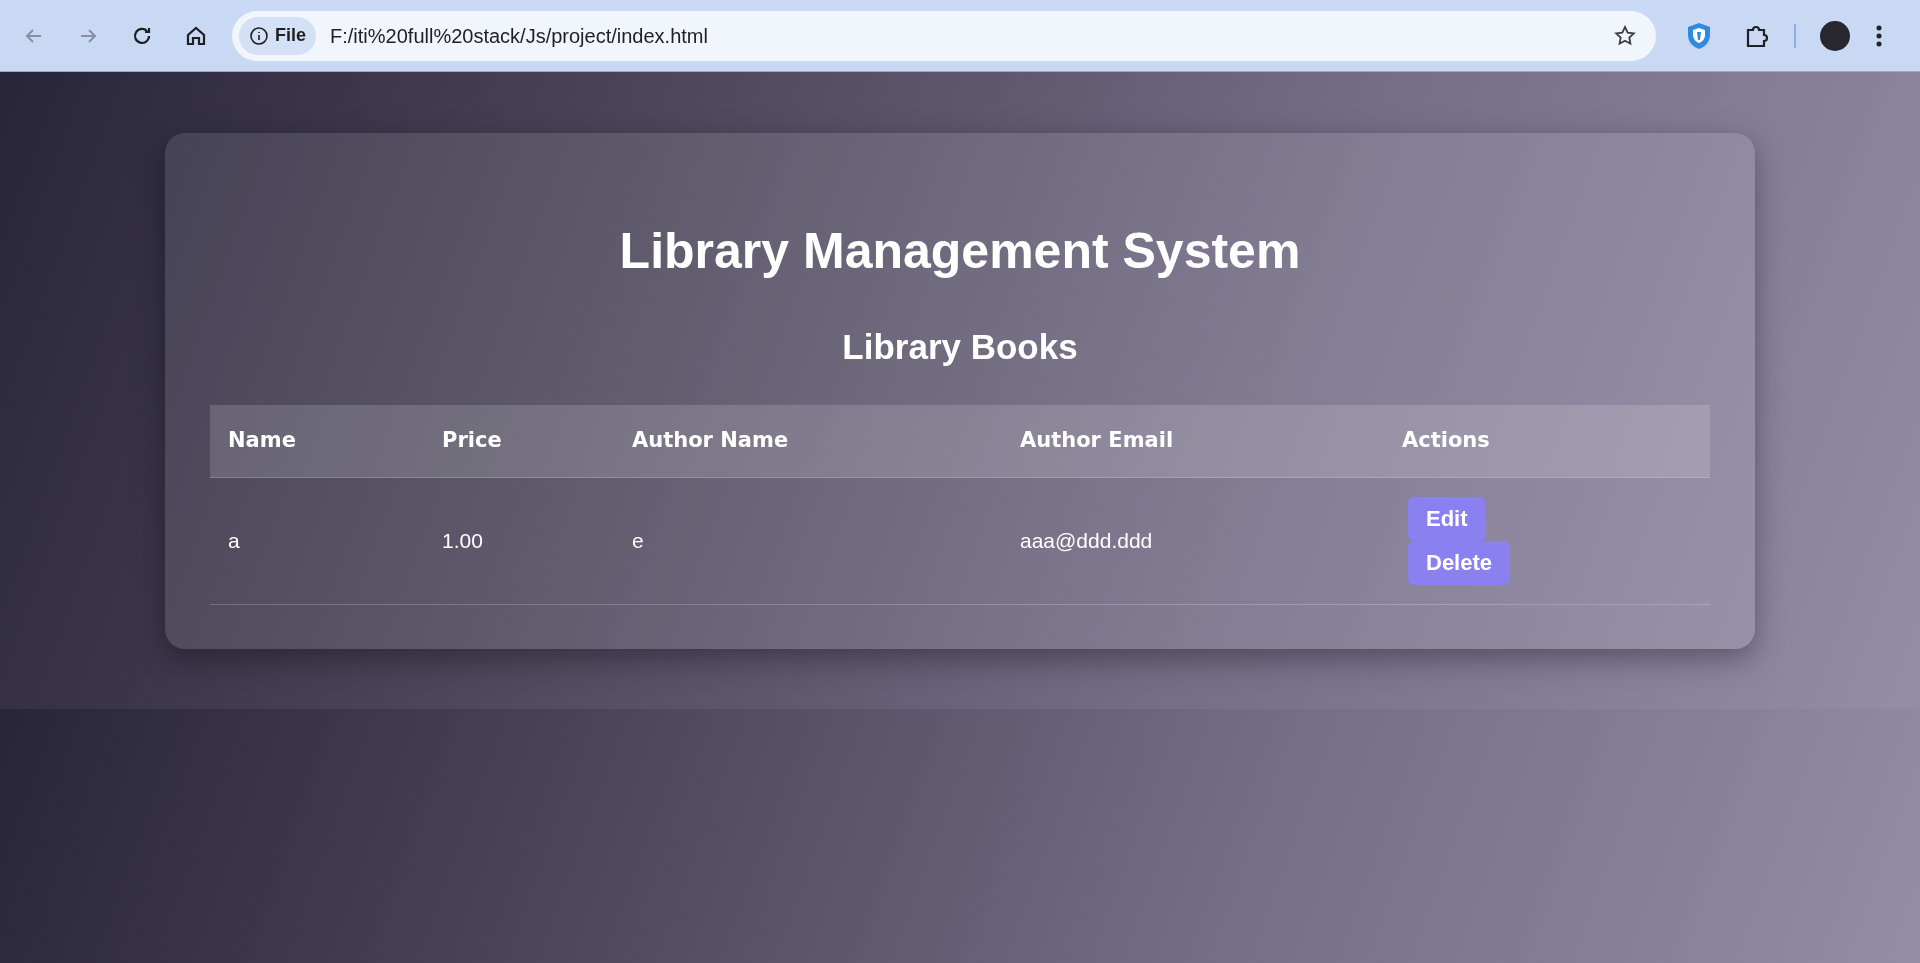 The image size is (1920, 963). Describe the element at coordinates (1879, 35) in the screenshot. I see `menu-icon` at that location.